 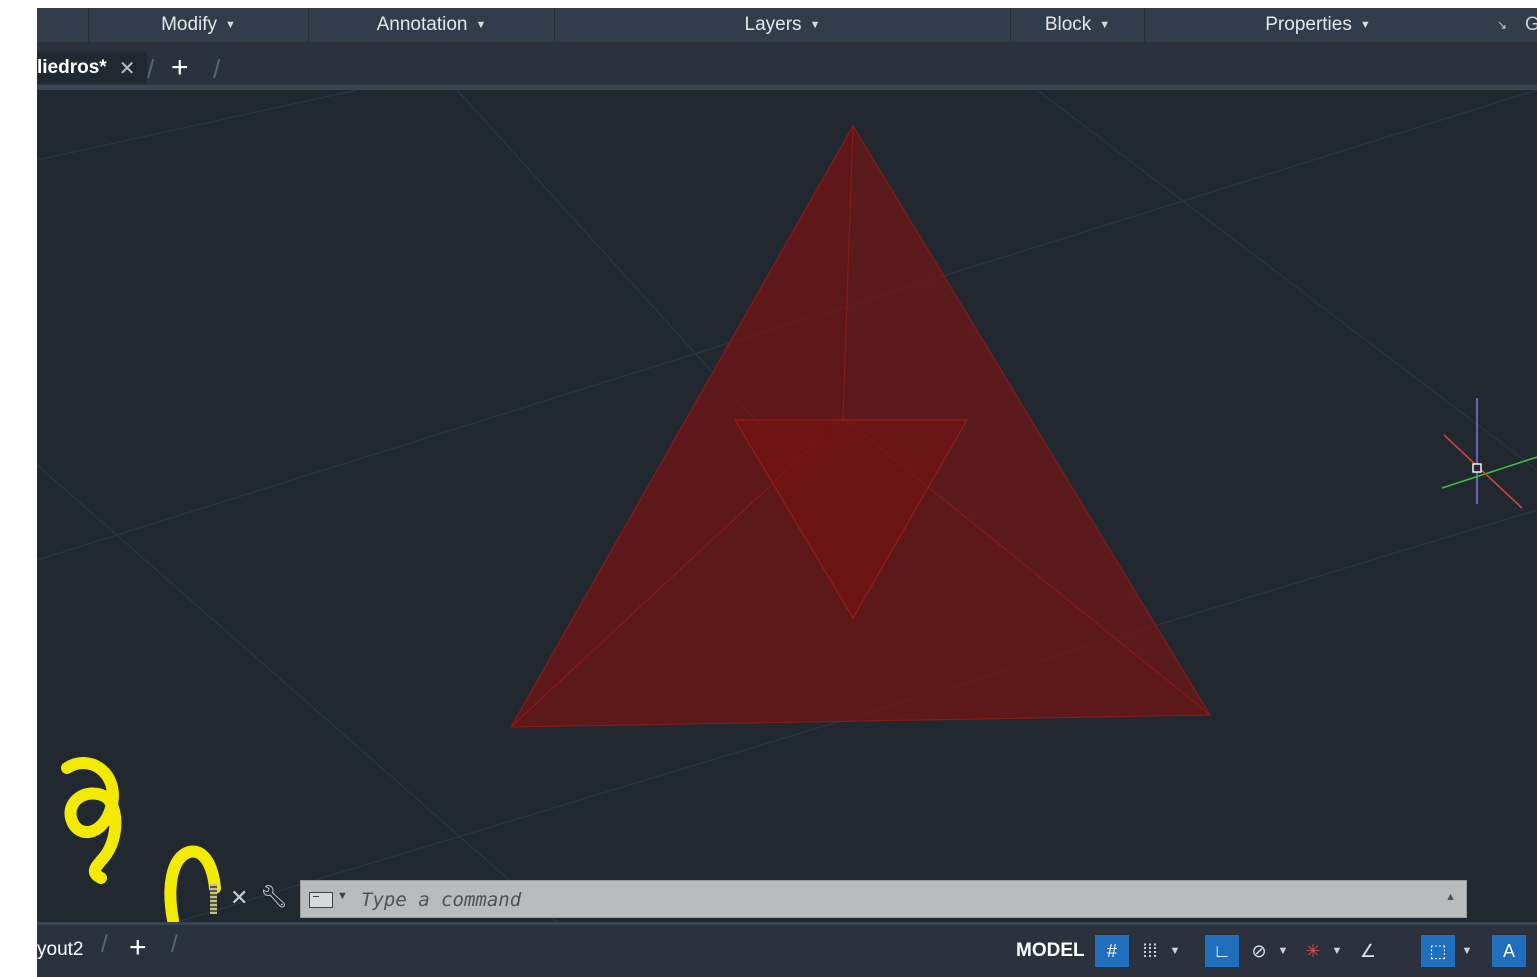 I want to click on panel-launcher-arrow-icon: ↘, so click(x=1502, y=25).